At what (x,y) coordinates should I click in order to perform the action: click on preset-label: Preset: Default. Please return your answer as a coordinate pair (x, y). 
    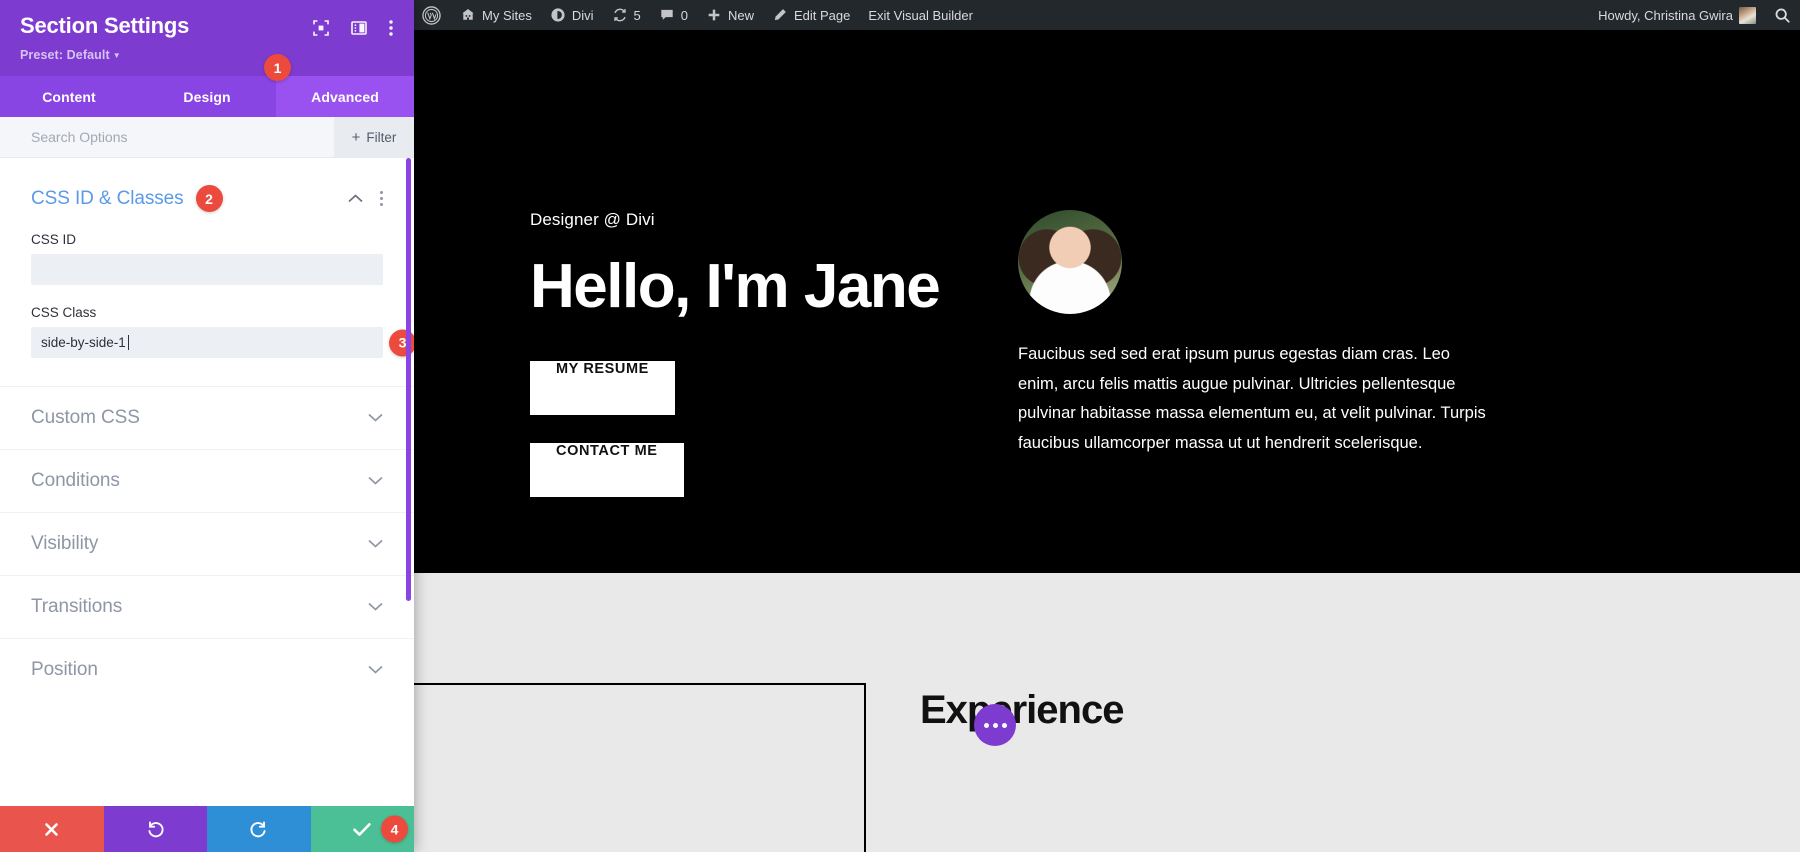
    Looking at the image, I should click on (65, 55).